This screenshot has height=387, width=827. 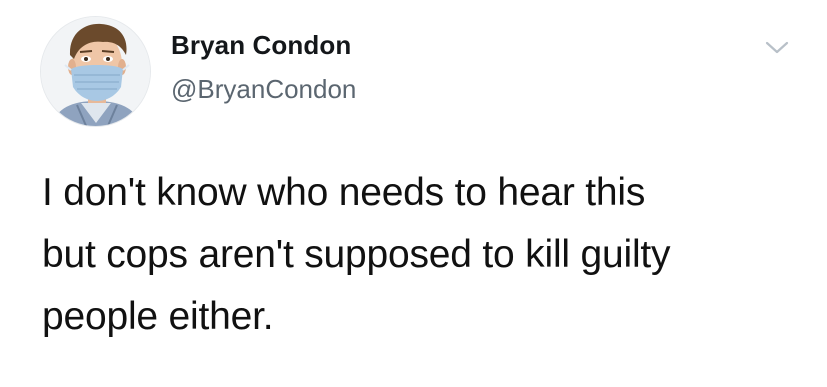 I want to click on author-avatar, so click(x=95, y=71).